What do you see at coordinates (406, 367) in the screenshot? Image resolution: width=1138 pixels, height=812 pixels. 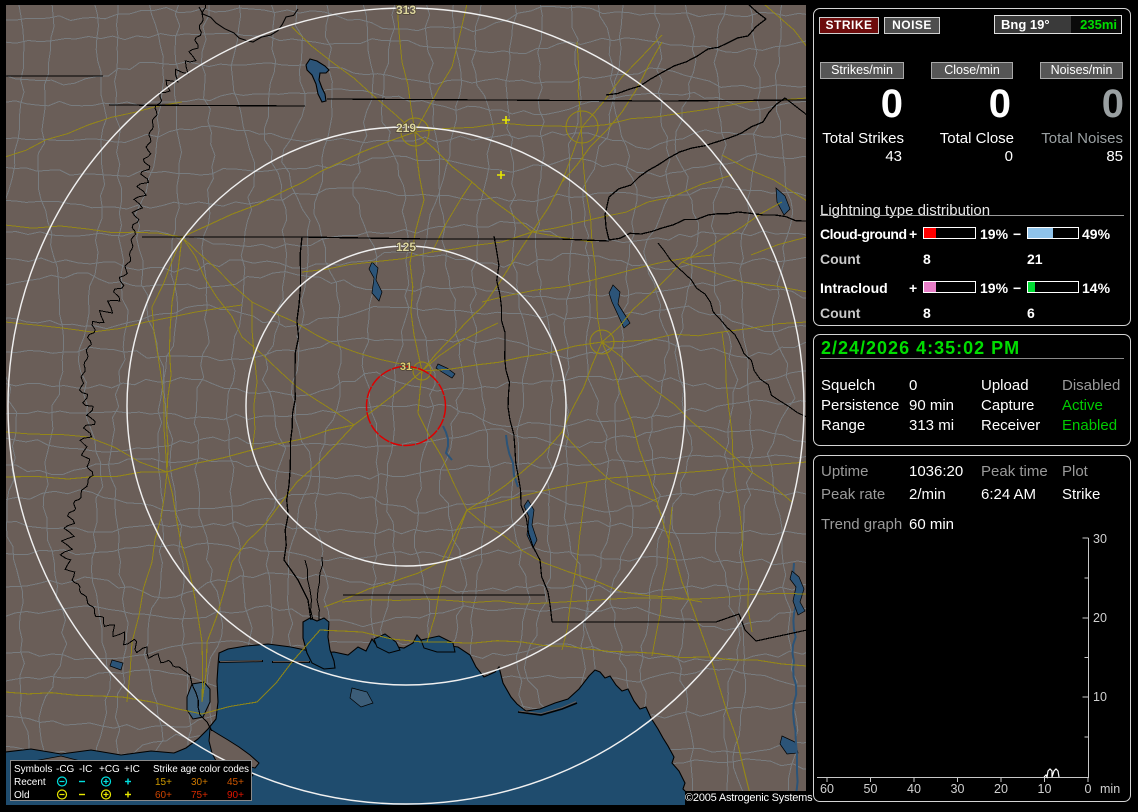 I see `svg-text: 31` at bounding box center [406, 367].